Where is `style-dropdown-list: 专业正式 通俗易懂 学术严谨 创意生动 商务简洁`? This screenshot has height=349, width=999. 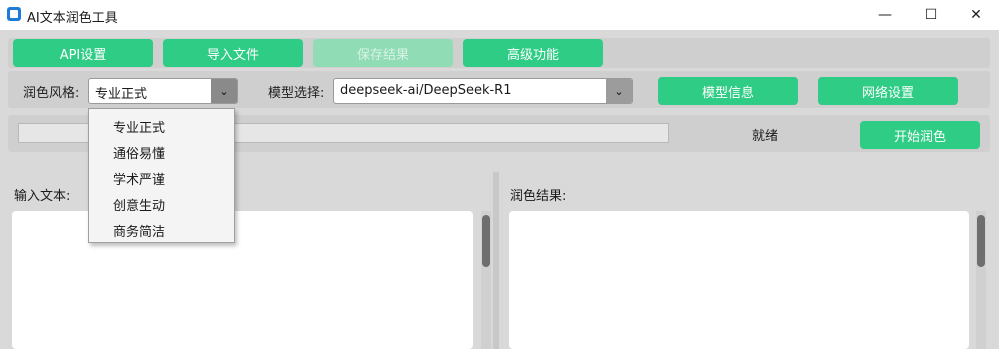 style-dropdown-list: 专业正式 通俗易懂 学术严谨 创意生动 商务简洁 is located at coordinates (161, 175).